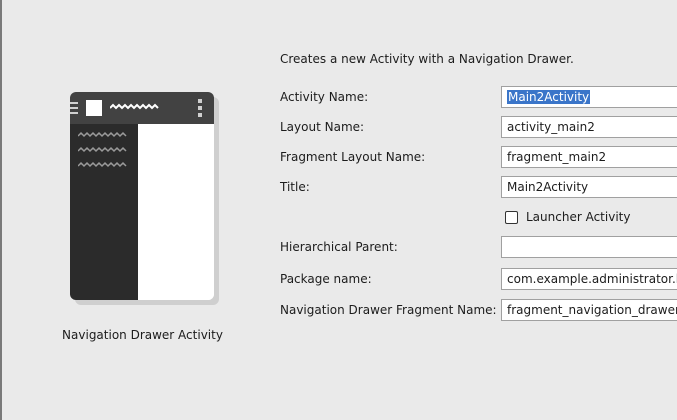  What do you see at coordinates (322, 127) in the screenshot?
I see `layout-name-label: Layout Name:` at bounding box center [322, 127].